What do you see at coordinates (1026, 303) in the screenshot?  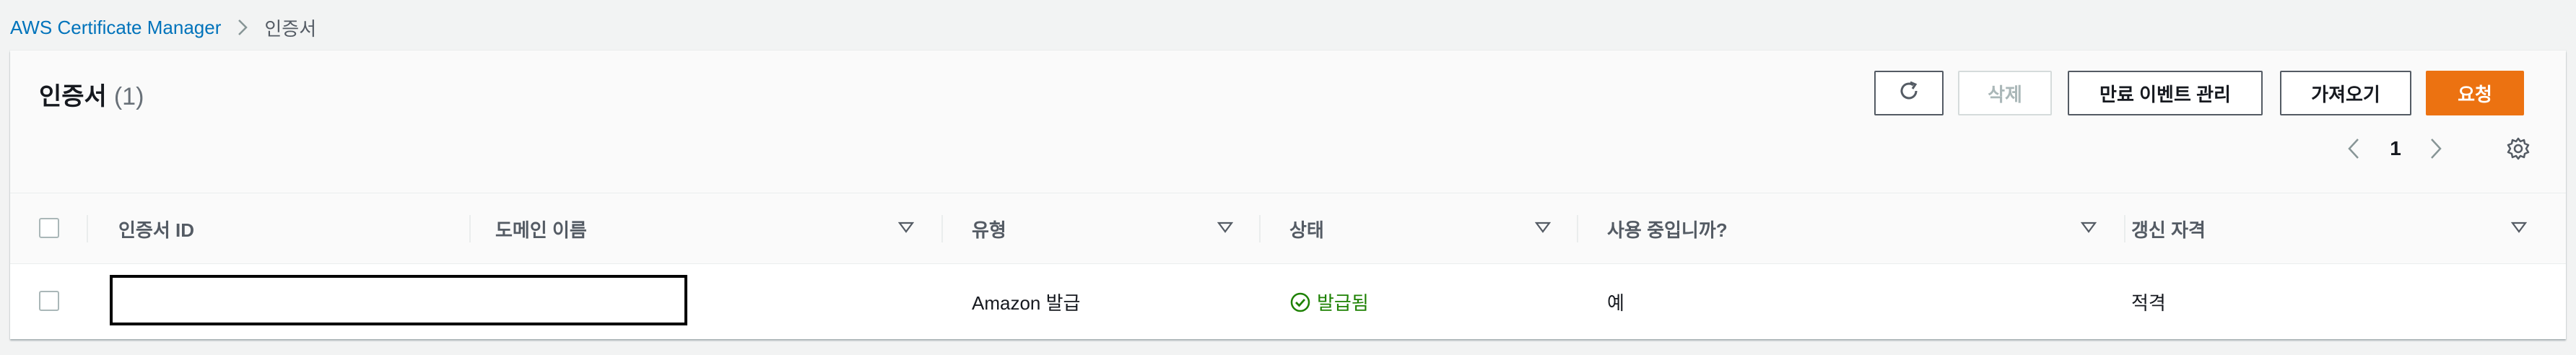 I see `cell-type: Amazon 발급` at bounding box center [1026, 303].